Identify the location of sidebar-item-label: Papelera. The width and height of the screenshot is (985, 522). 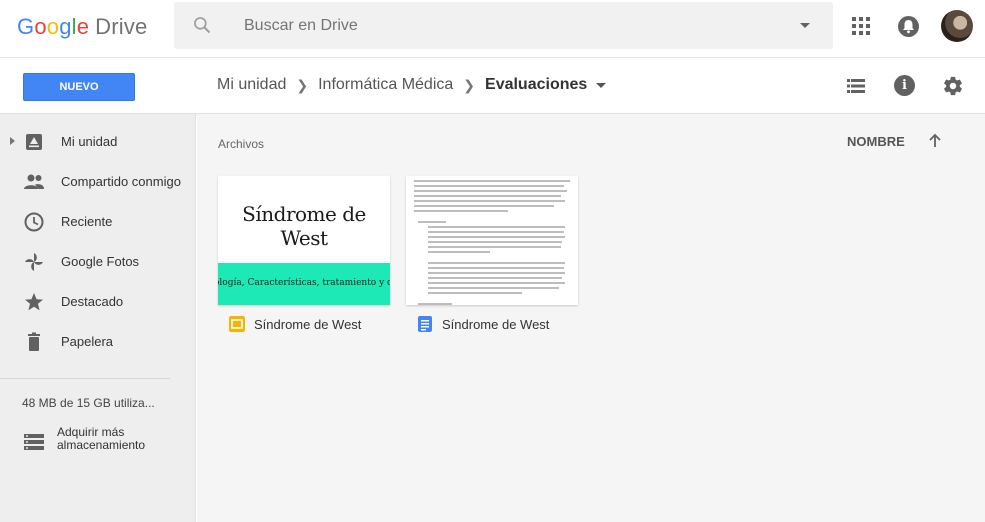
(87, 341).